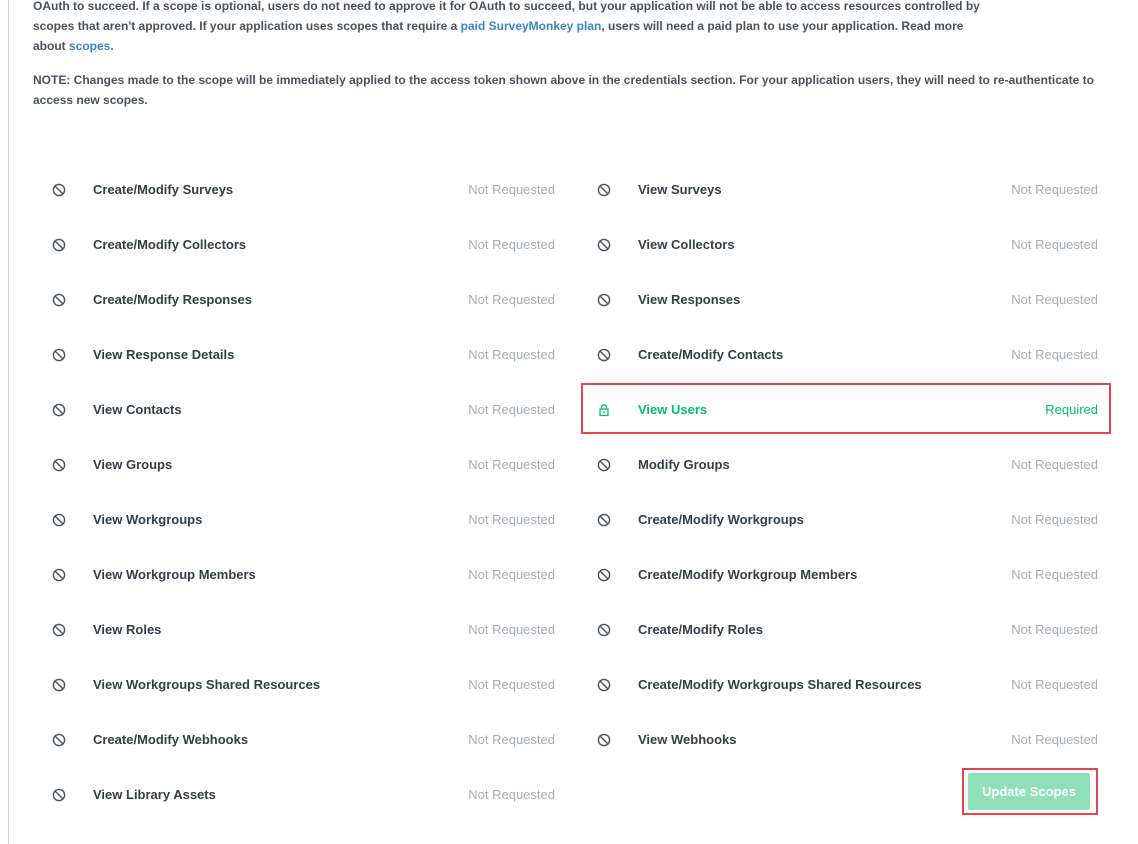 This screenshot has height=844, width=1138. I want to click on scope-name: Create/Modify Roles, so click(700, 629).